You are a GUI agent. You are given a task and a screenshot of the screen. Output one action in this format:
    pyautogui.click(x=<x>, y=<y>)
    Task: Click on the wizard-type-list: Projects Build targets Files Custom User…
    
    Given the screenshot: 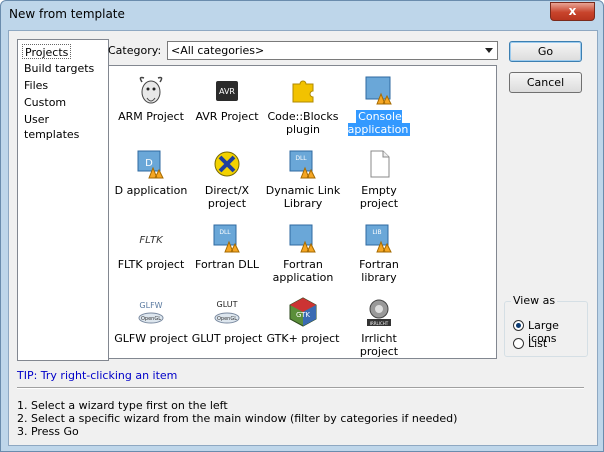 What is the action you would take?
    pyautogui.click(x=63, y=200)
    